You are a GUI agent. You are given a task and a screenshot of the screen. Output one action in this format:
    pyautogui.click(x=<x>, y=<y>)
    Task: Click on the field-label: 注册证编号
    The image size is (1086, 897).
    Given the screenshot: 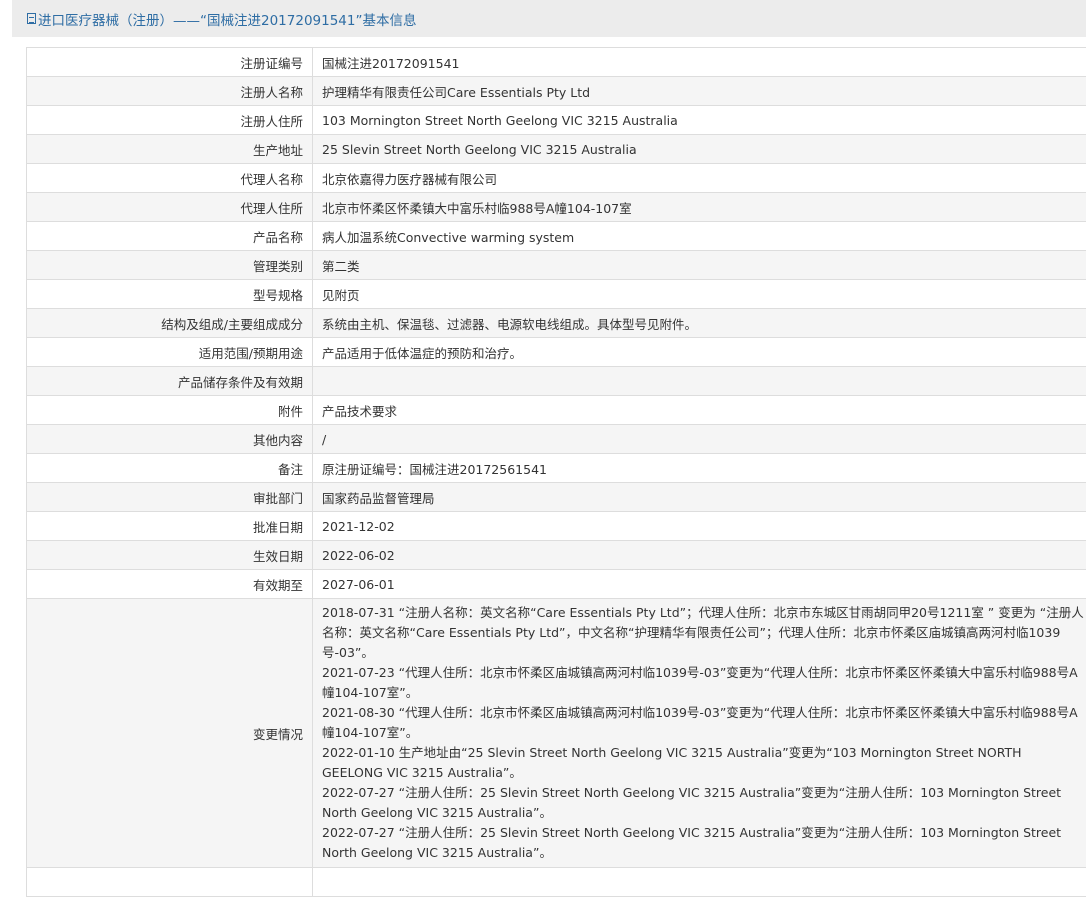 What is the action you would take?
    pyautogui.click(x=170, y=62)
    